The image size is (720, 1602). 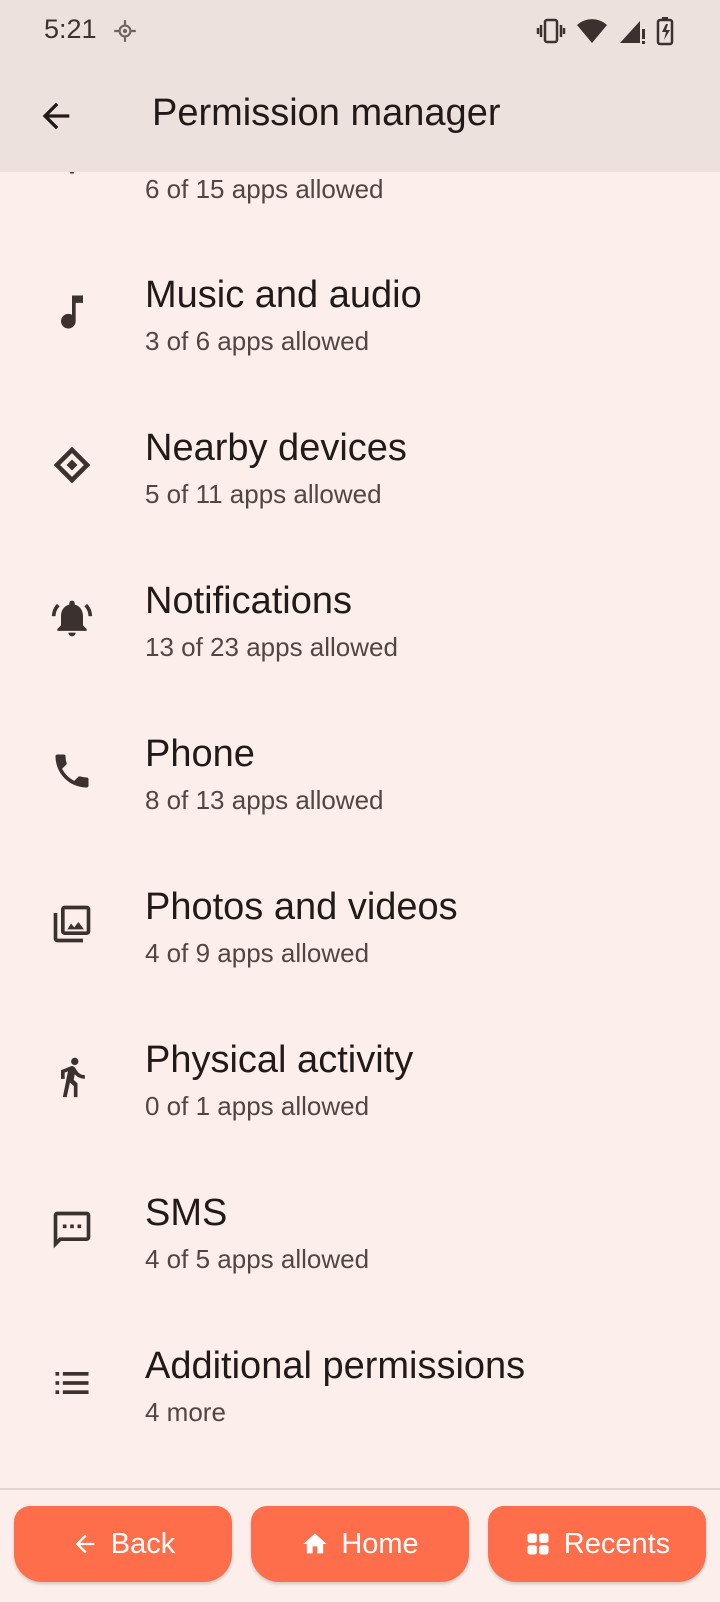 I want to click on music-note-icon, so click(x=72, y=312).